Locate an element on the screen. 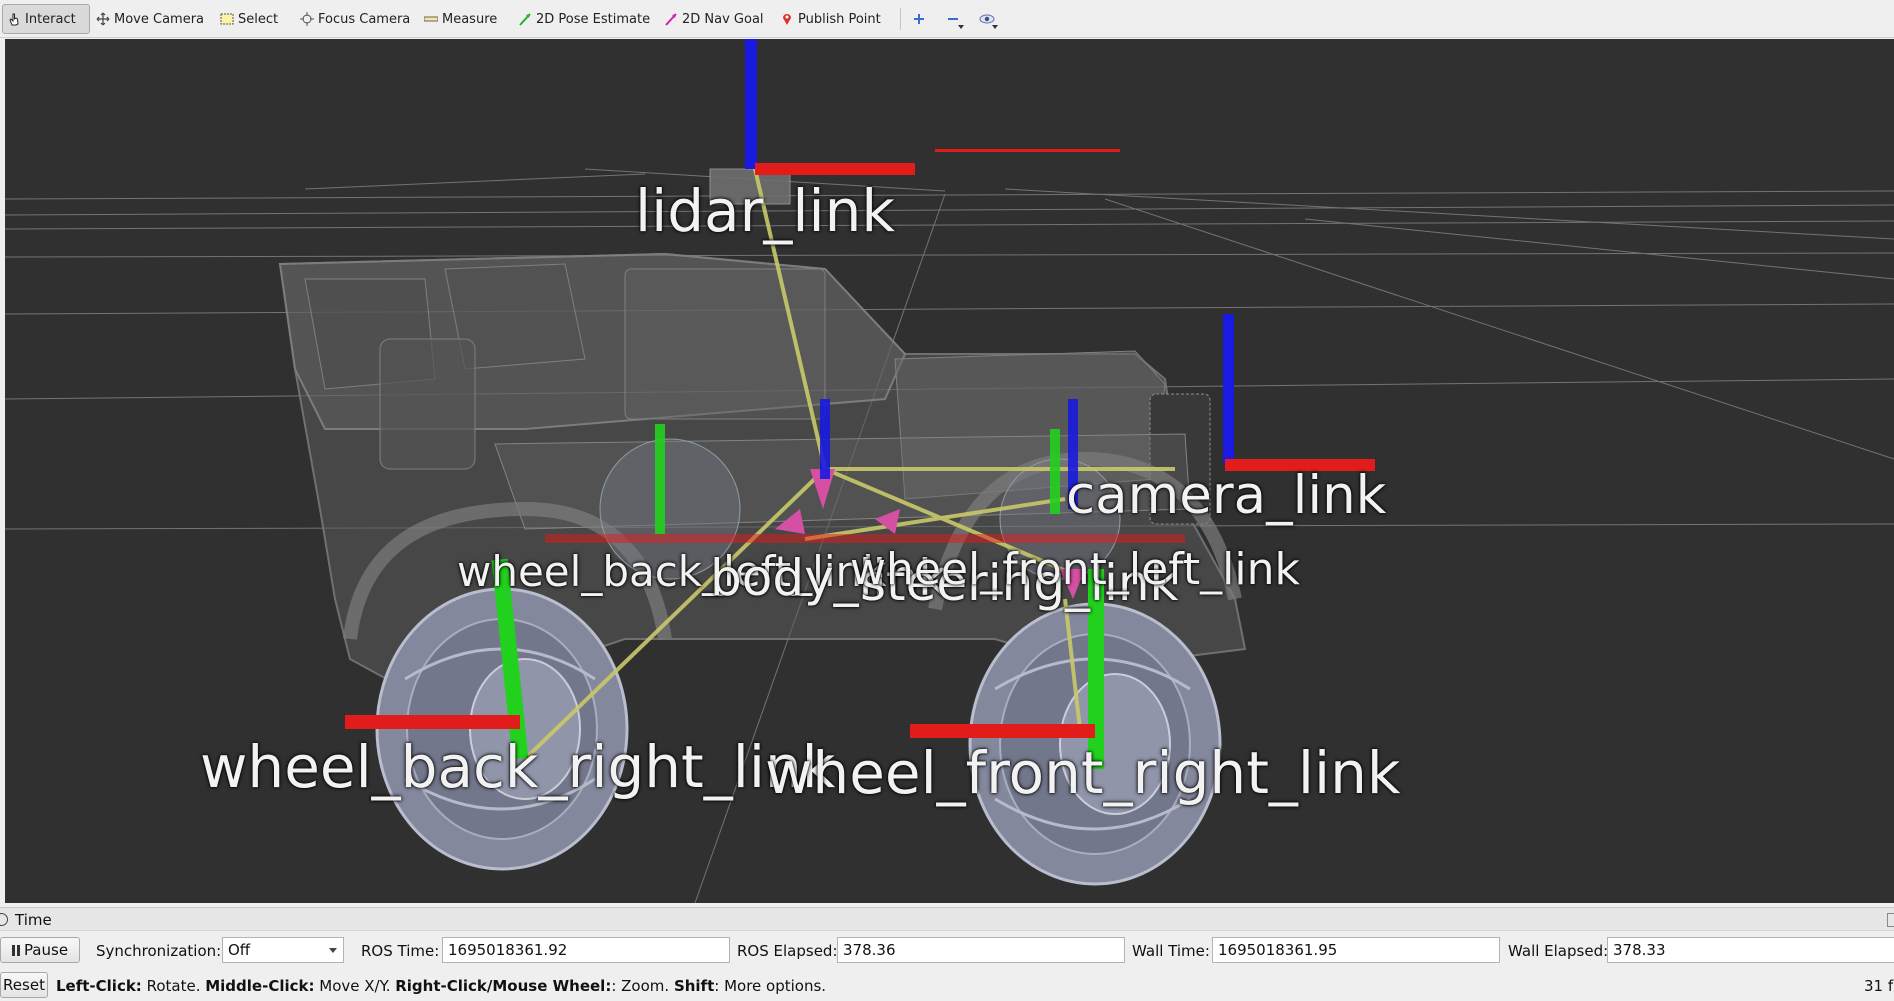  ros-time-label: ROS Time: is located at coordinates (400, 951).